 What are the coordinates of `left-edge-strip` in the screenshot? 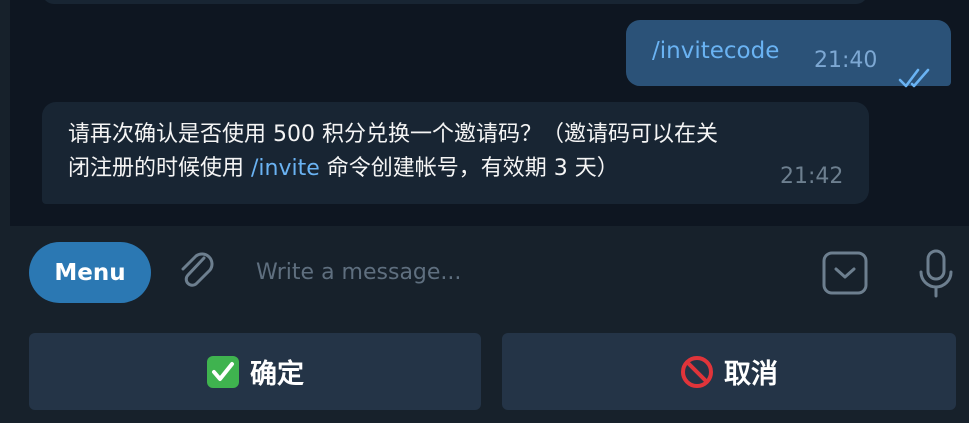 It's located at (5, 113).